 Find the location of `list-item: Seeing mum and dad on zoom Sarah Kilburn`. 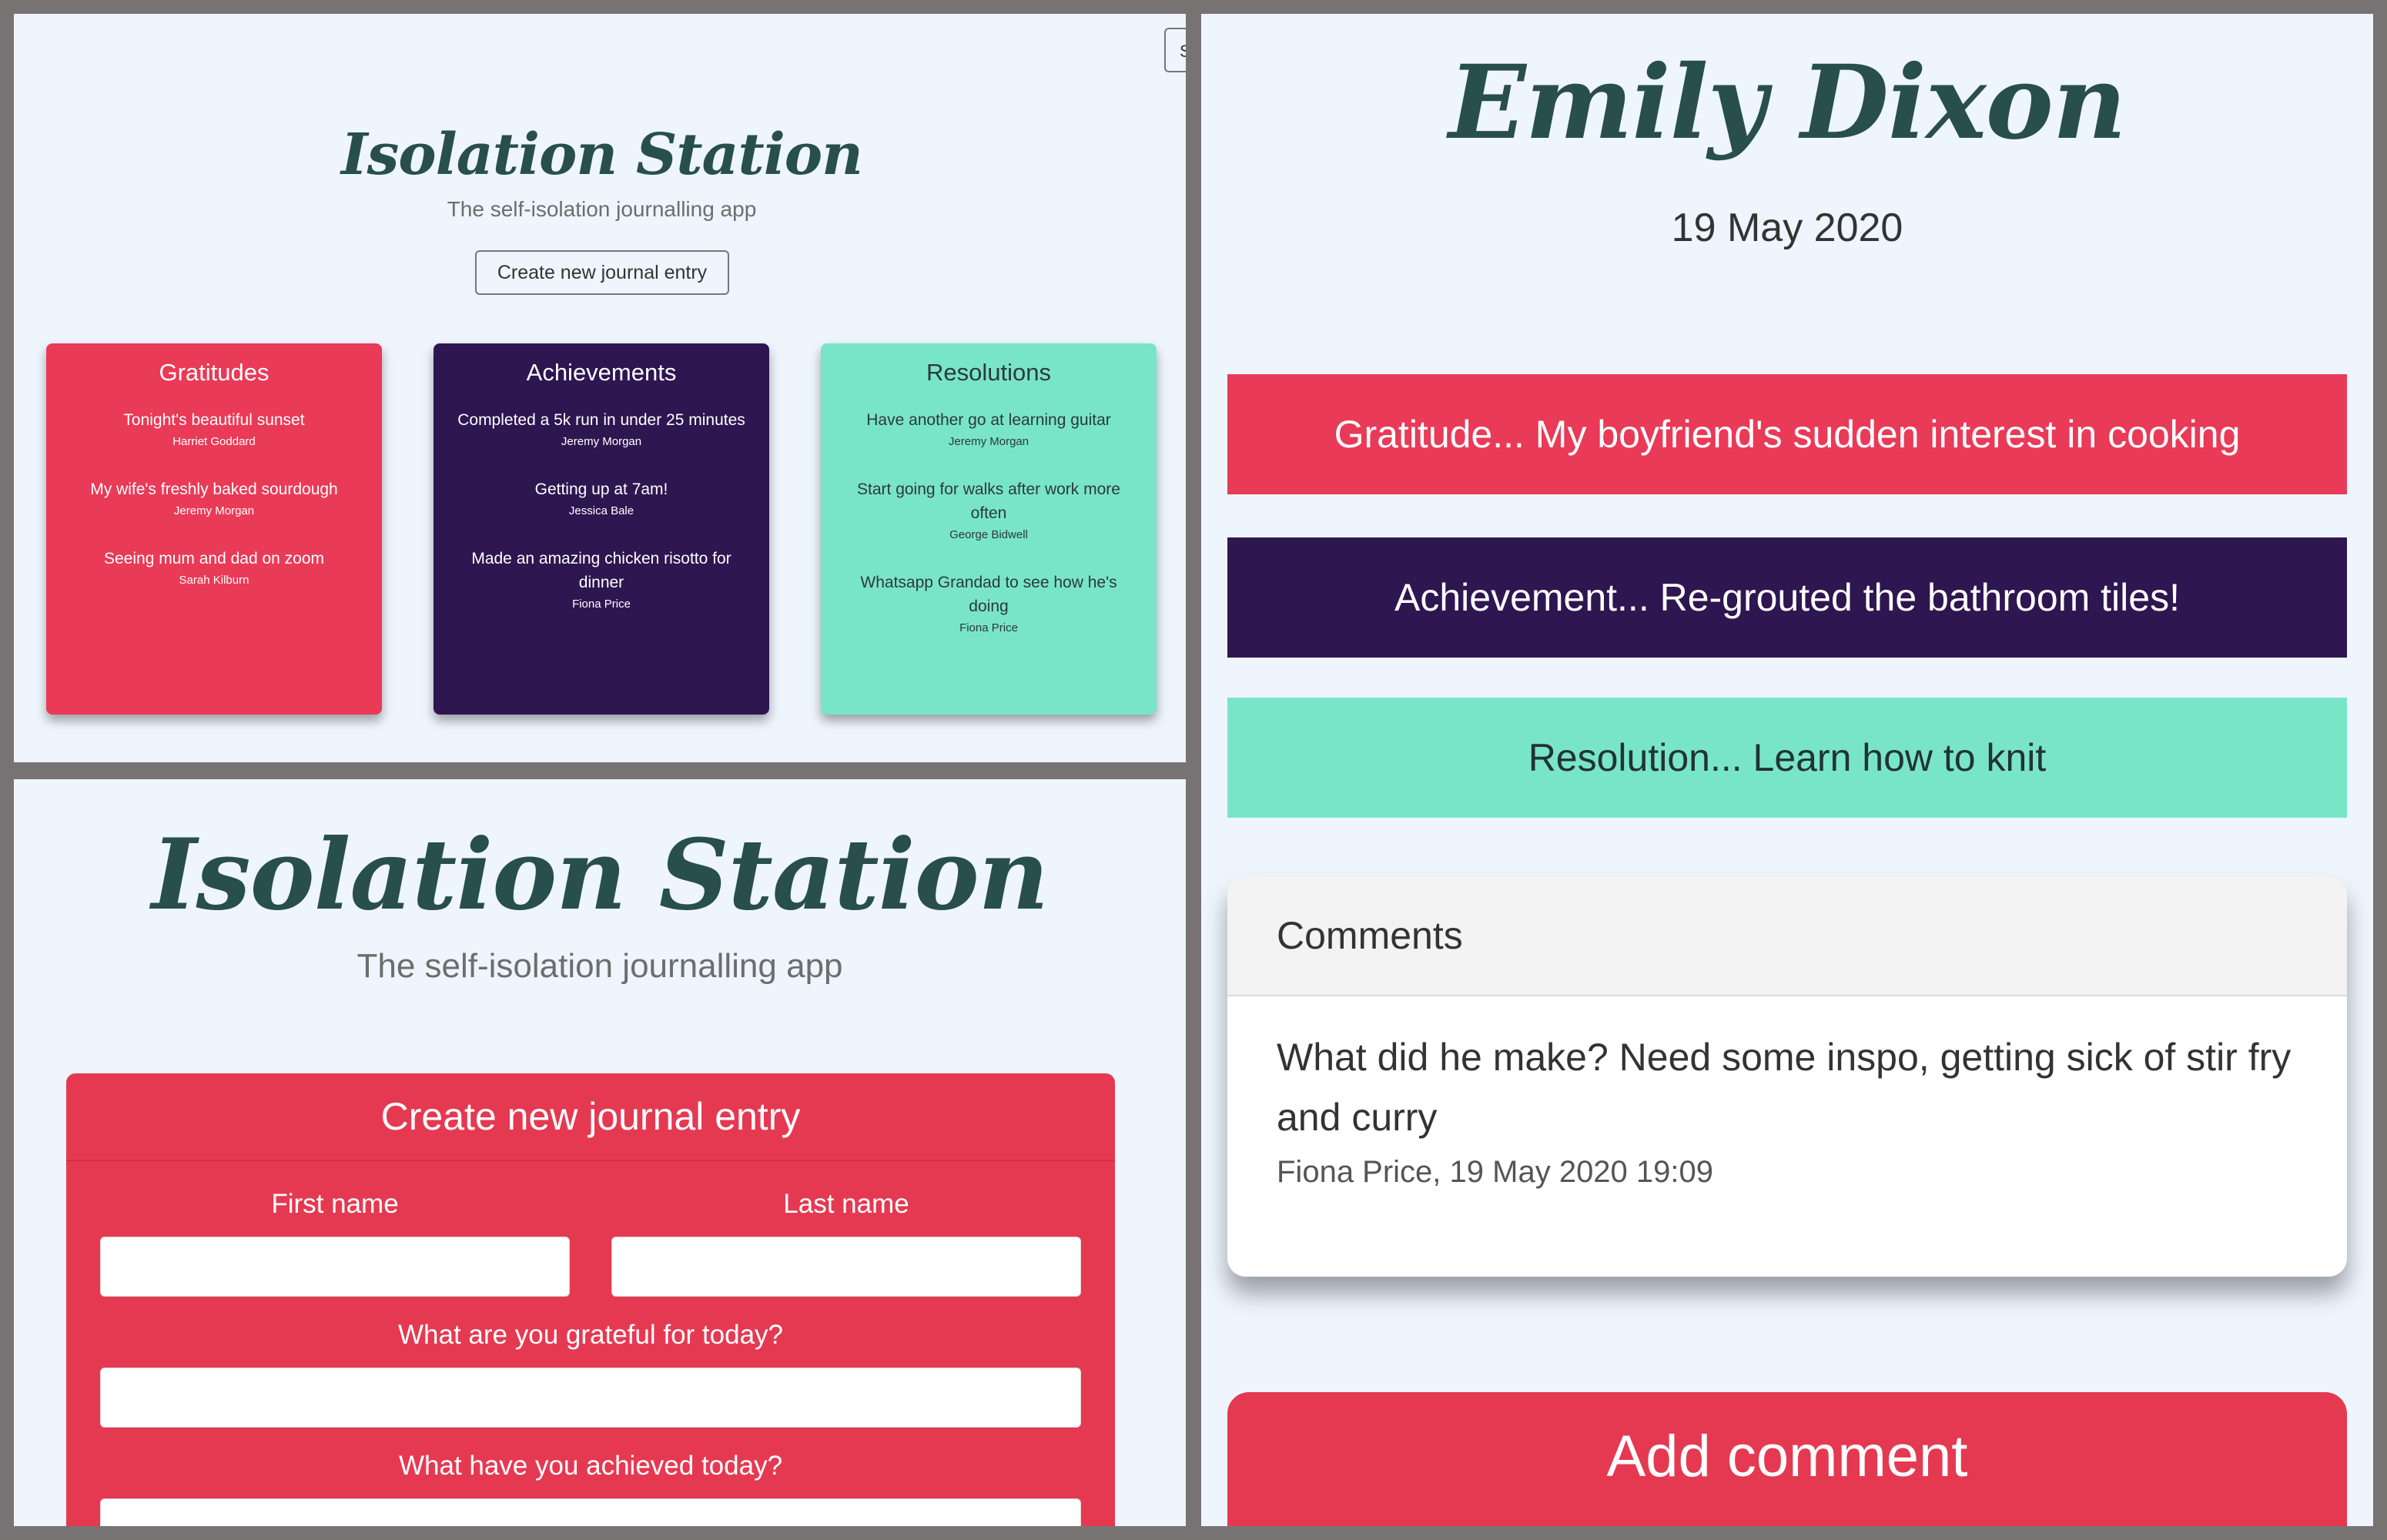

list-item: Seeing mum and dad on zoom Sarah Kilburn is located at coordinates (214, 567).